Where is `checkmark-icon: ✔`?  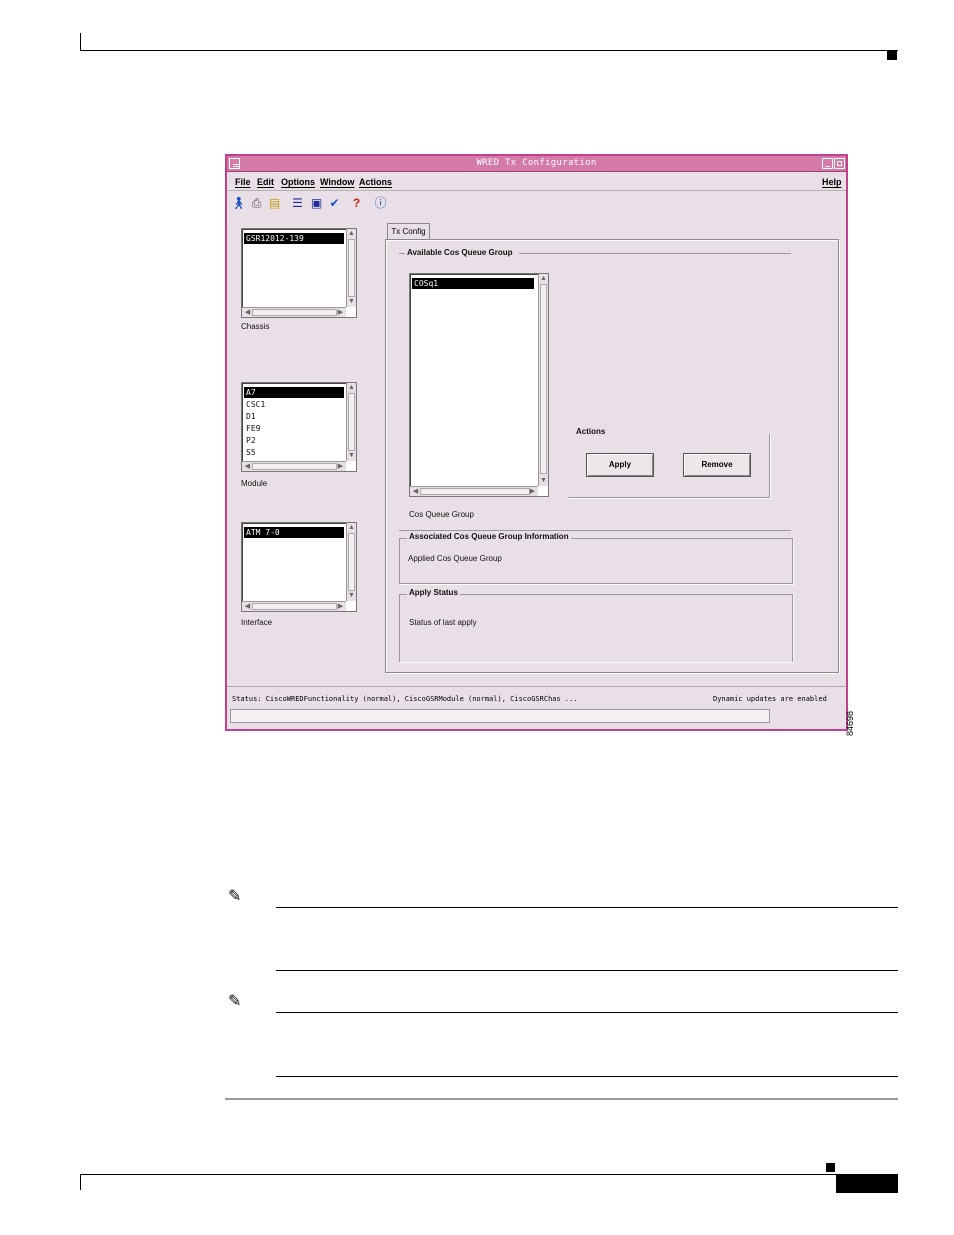 checkmark-icon: ✔ is located at coordinates (334, 202).